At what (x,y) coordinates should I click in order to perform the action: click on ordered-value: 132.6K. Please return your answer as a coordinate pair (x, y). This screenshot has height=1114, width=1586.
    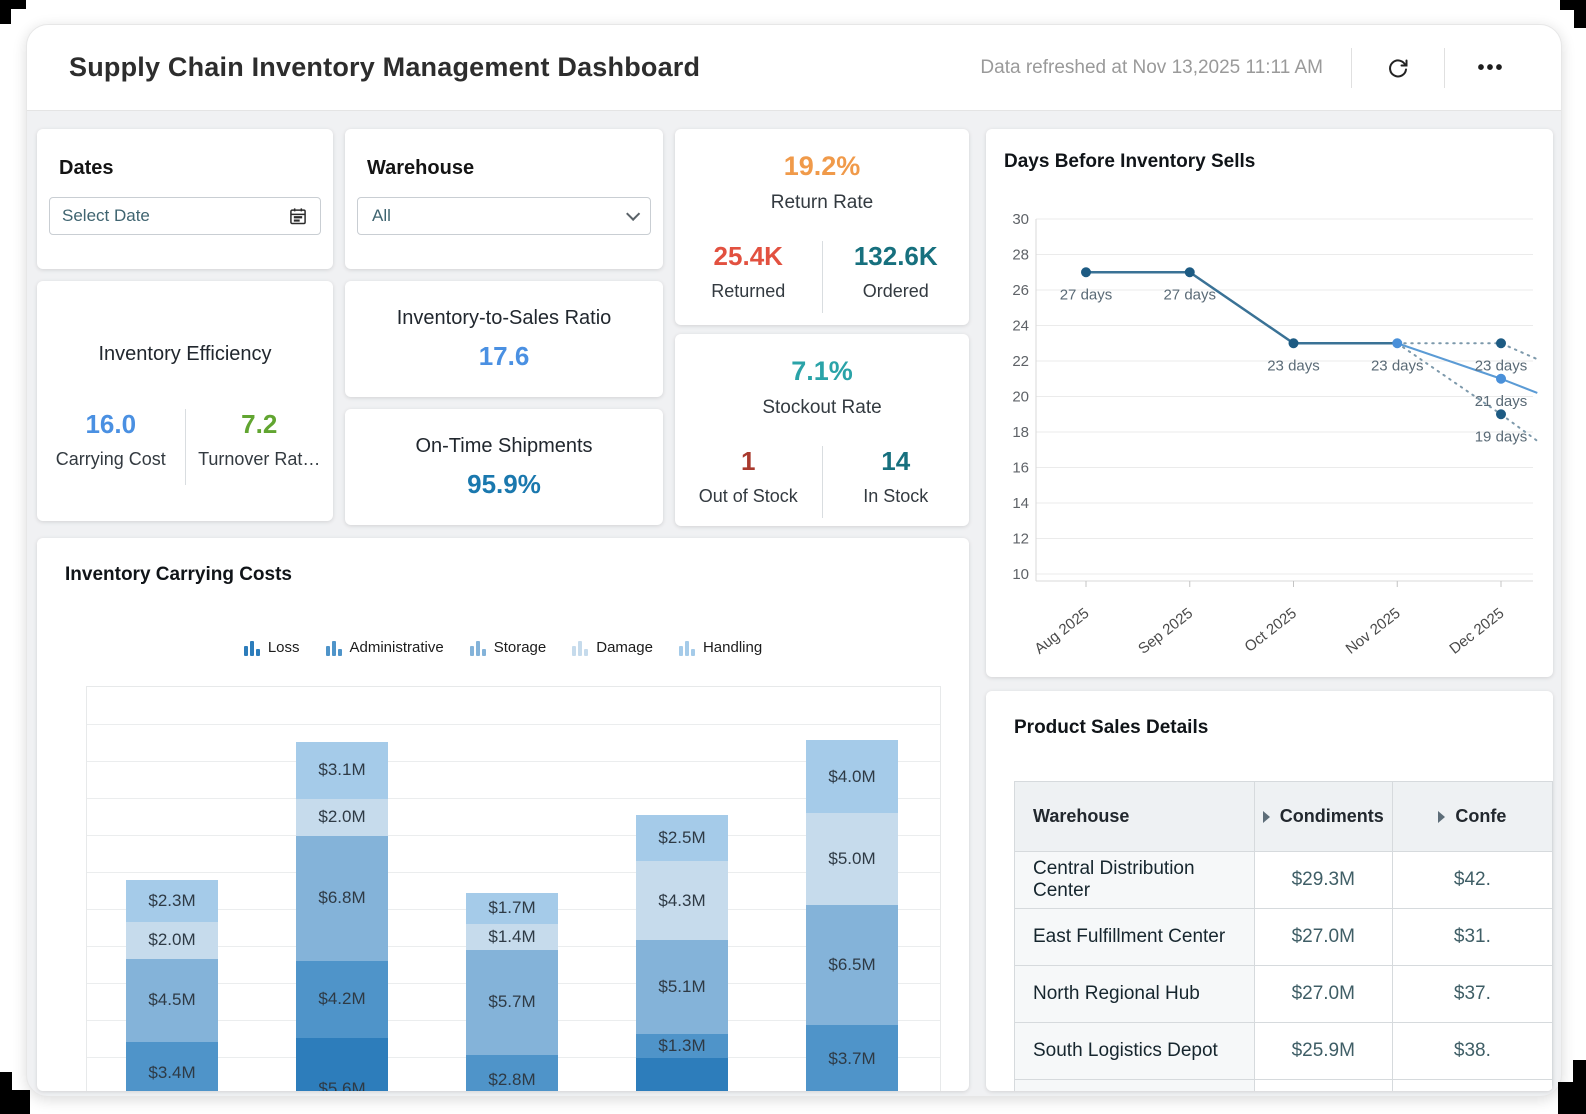
    Looking at the image, I should click on (895, 256).